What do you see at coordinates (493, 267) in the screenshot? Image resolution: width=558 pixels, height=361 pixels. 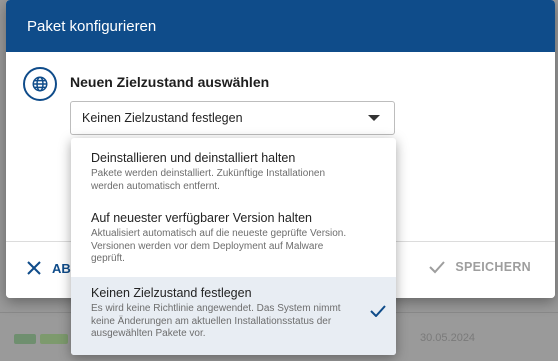 I see `save-label: SPEICHERN` at bounding box center [493, 267].